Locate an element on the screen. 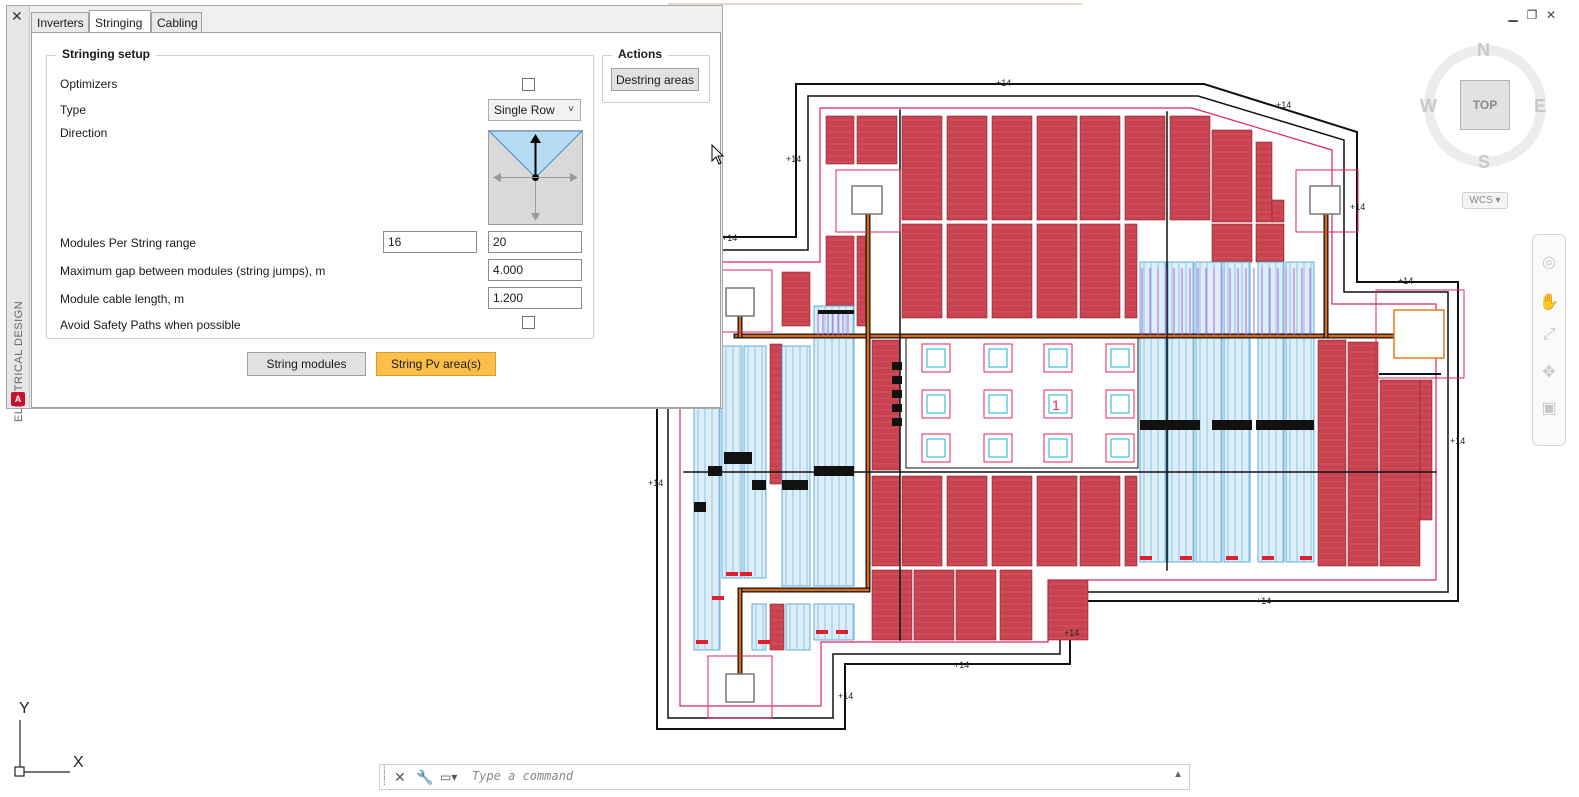 The height and width of the screenshot is (797, 1579). avoid-paths-checkbox is located at coordinates (528, 322).